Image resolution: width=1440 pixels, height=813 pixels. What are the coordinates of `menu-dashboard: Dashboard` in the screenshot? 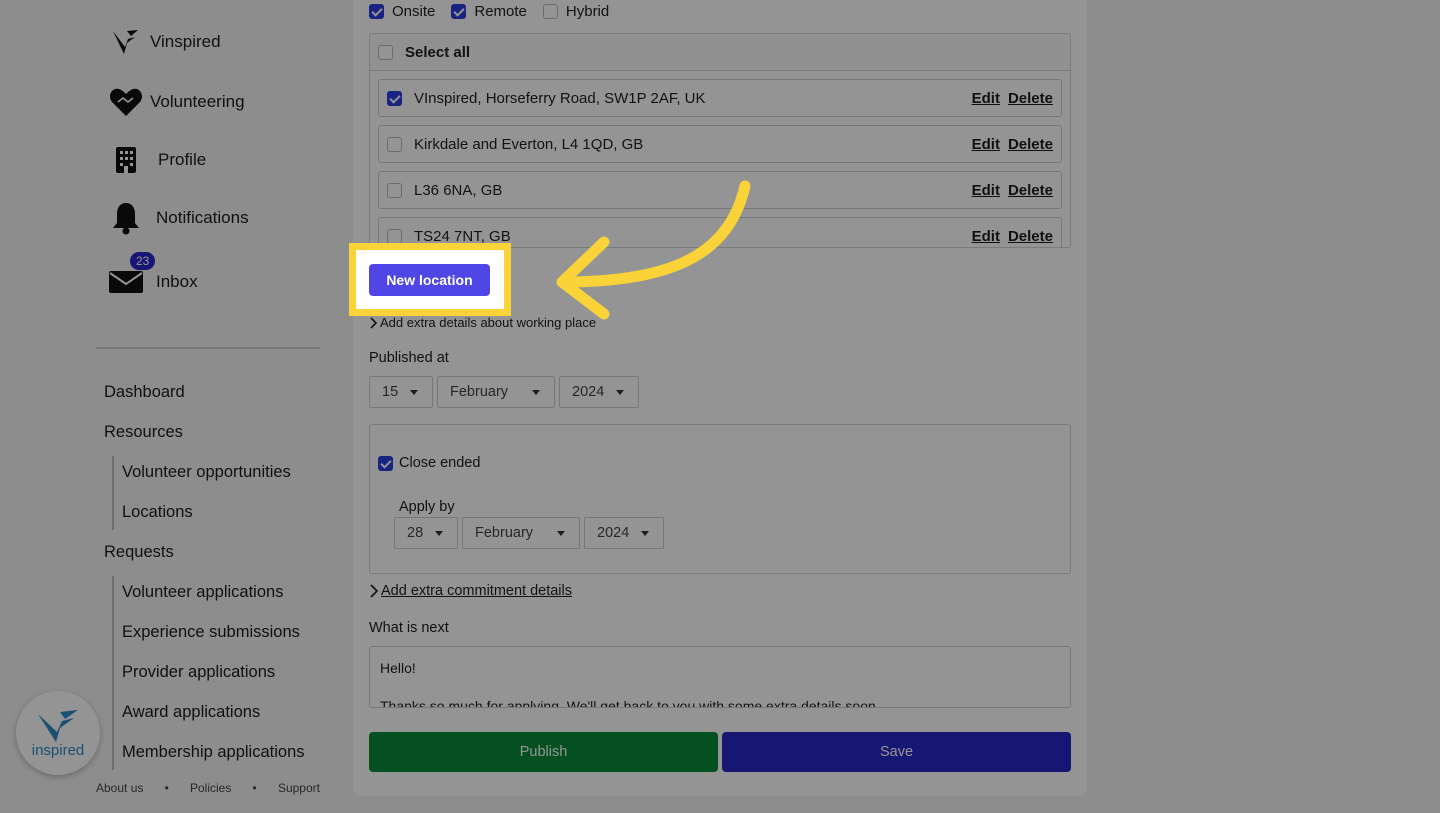 It's located at (144, 392).